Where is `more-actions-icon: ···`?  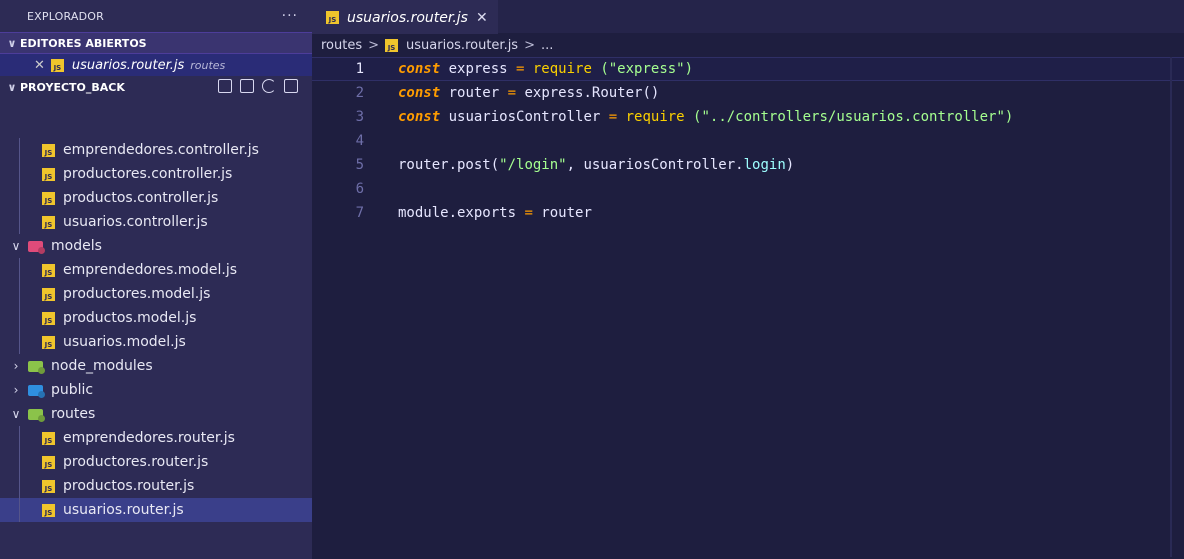 more-actions-icon: ··· is located at coordinates (290, 16).